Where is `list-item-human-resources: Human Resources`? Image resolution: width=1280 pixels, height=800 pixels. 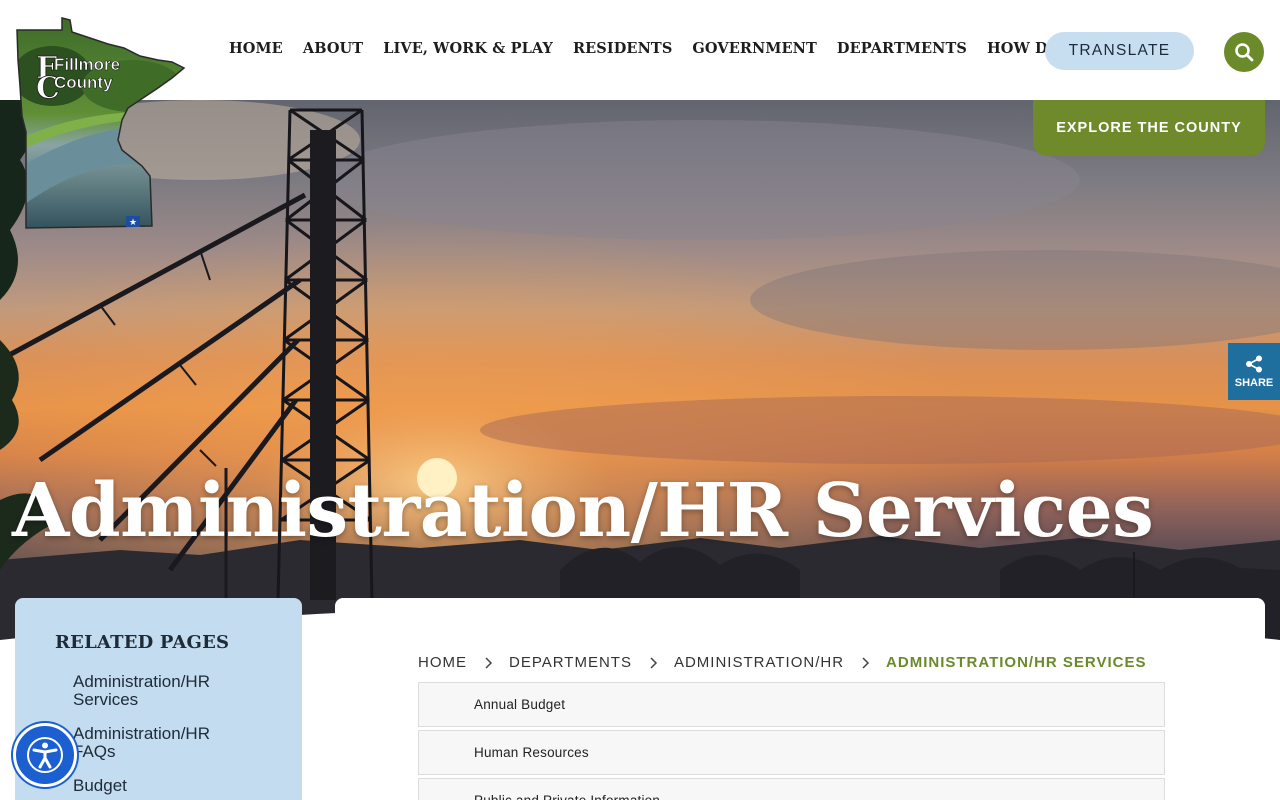 list-item-human-resources: Human Resources is located at coordinates (791, 752).